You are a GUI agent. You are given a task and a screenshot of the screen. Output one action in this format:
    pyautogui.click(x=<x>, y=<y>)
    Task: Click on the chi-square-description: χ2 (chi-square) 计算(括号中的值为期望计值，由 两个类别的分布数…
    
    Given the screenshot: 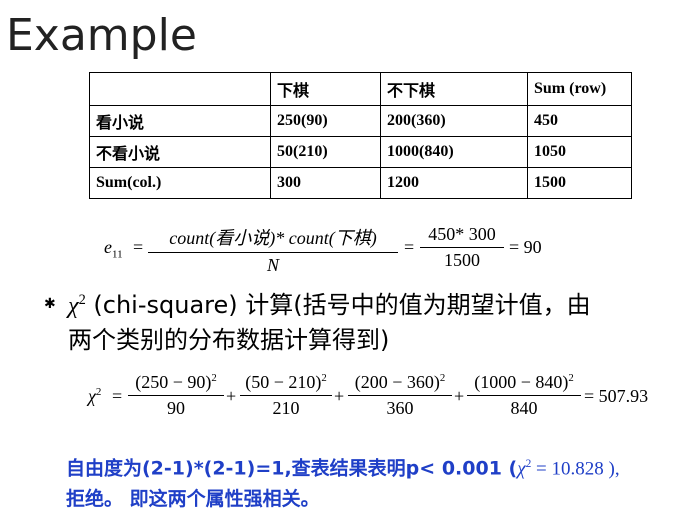 What is the action you would take?
    pyautogui.click(x=368, y=320)
    